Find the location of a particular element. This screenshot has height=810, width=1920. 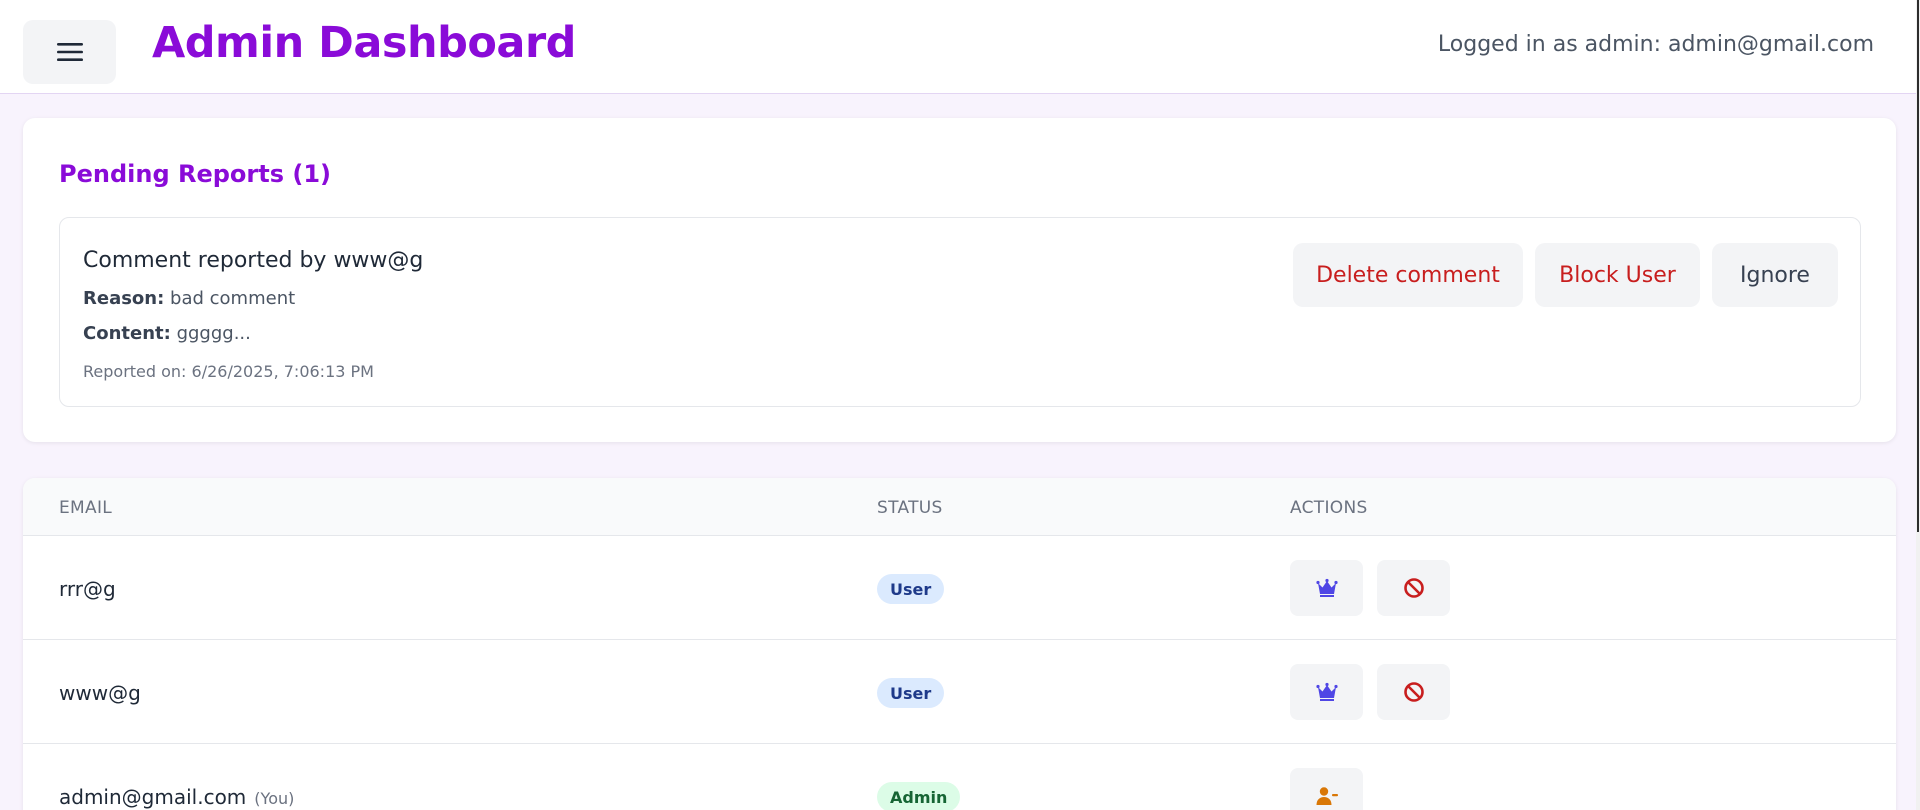

user-minus-icon is located at coordinates (1327, 796).